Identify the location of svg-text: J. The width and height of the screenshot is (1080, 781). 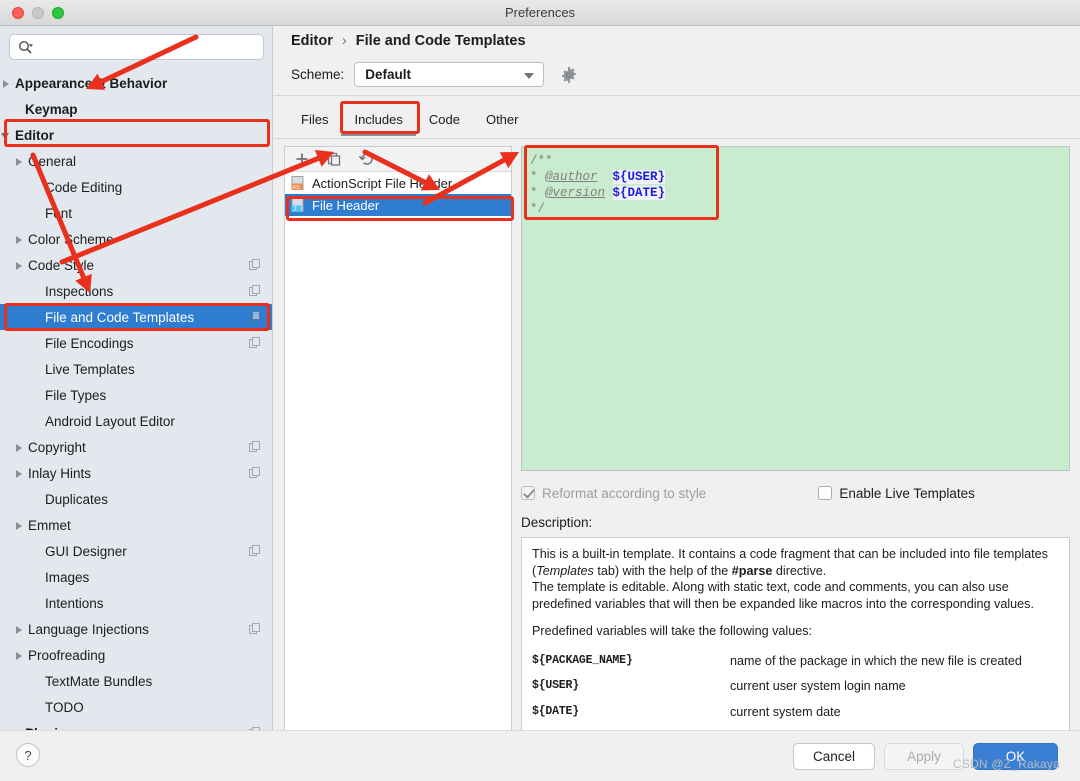
(294, 210).